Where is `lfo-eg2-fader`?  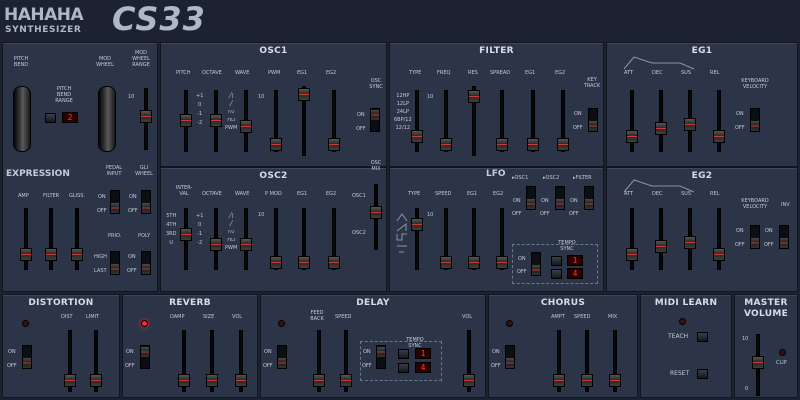 lfo-eg2-fader is located at coordinates (502, 239).